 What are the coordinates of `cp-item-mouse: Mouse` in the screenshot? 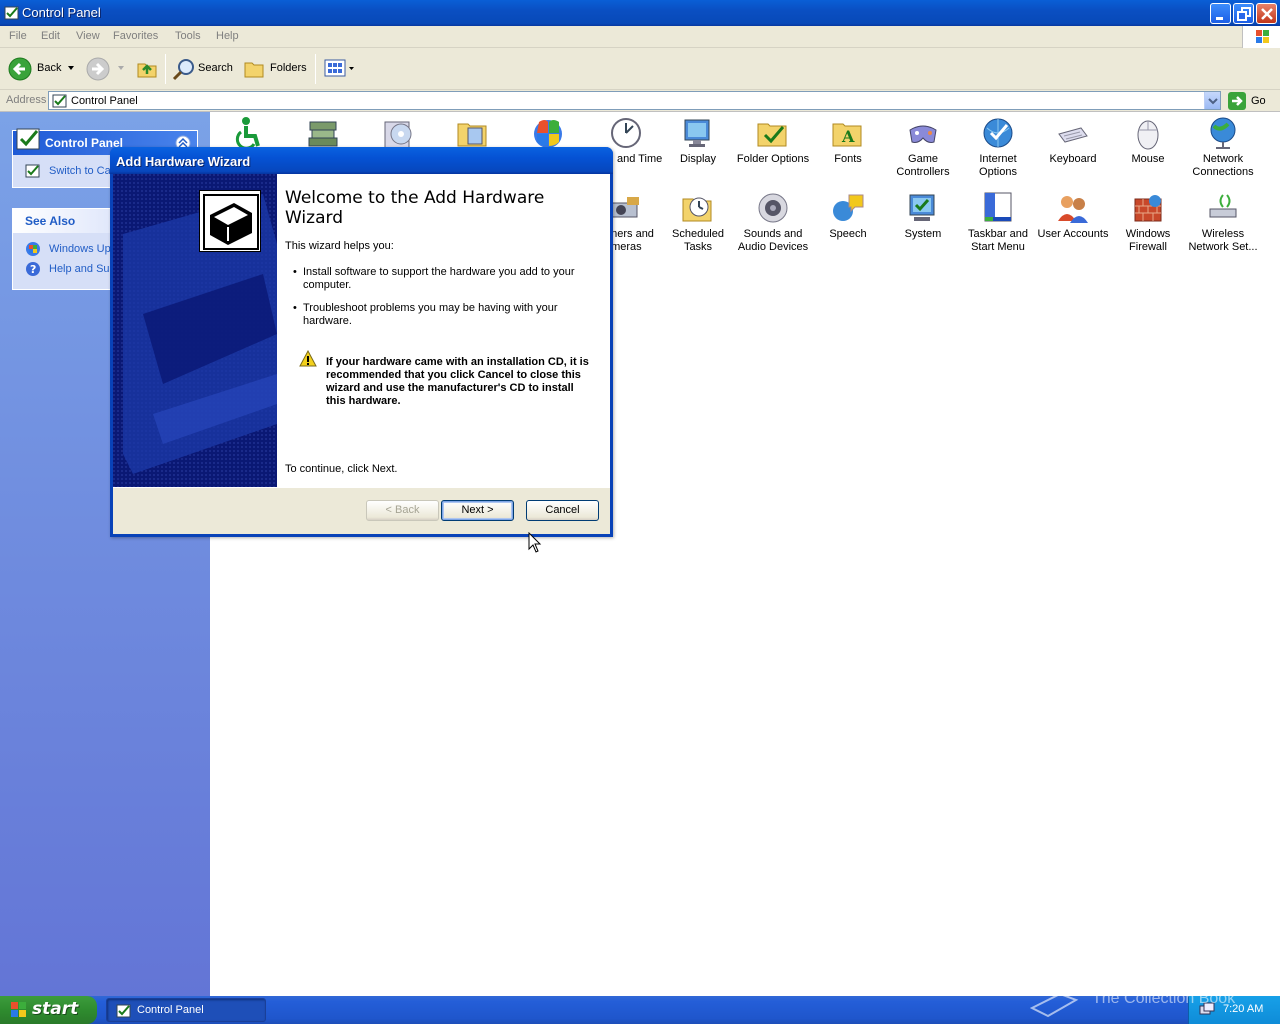 It's located at (1148, 141).